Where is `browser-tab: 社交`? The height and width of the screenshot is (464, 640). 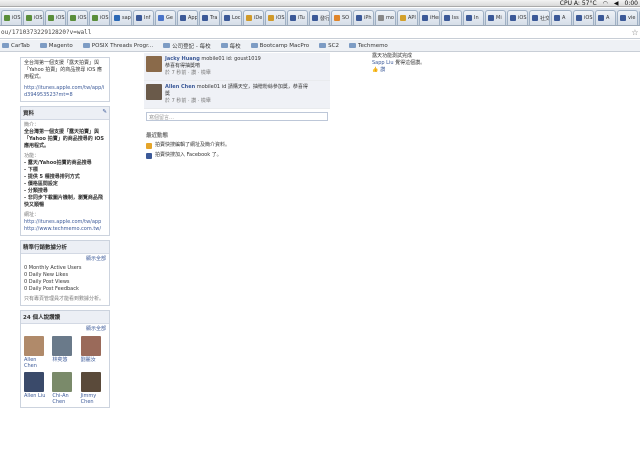 browser-tab: 社交 is located at coordinates (539, 17).